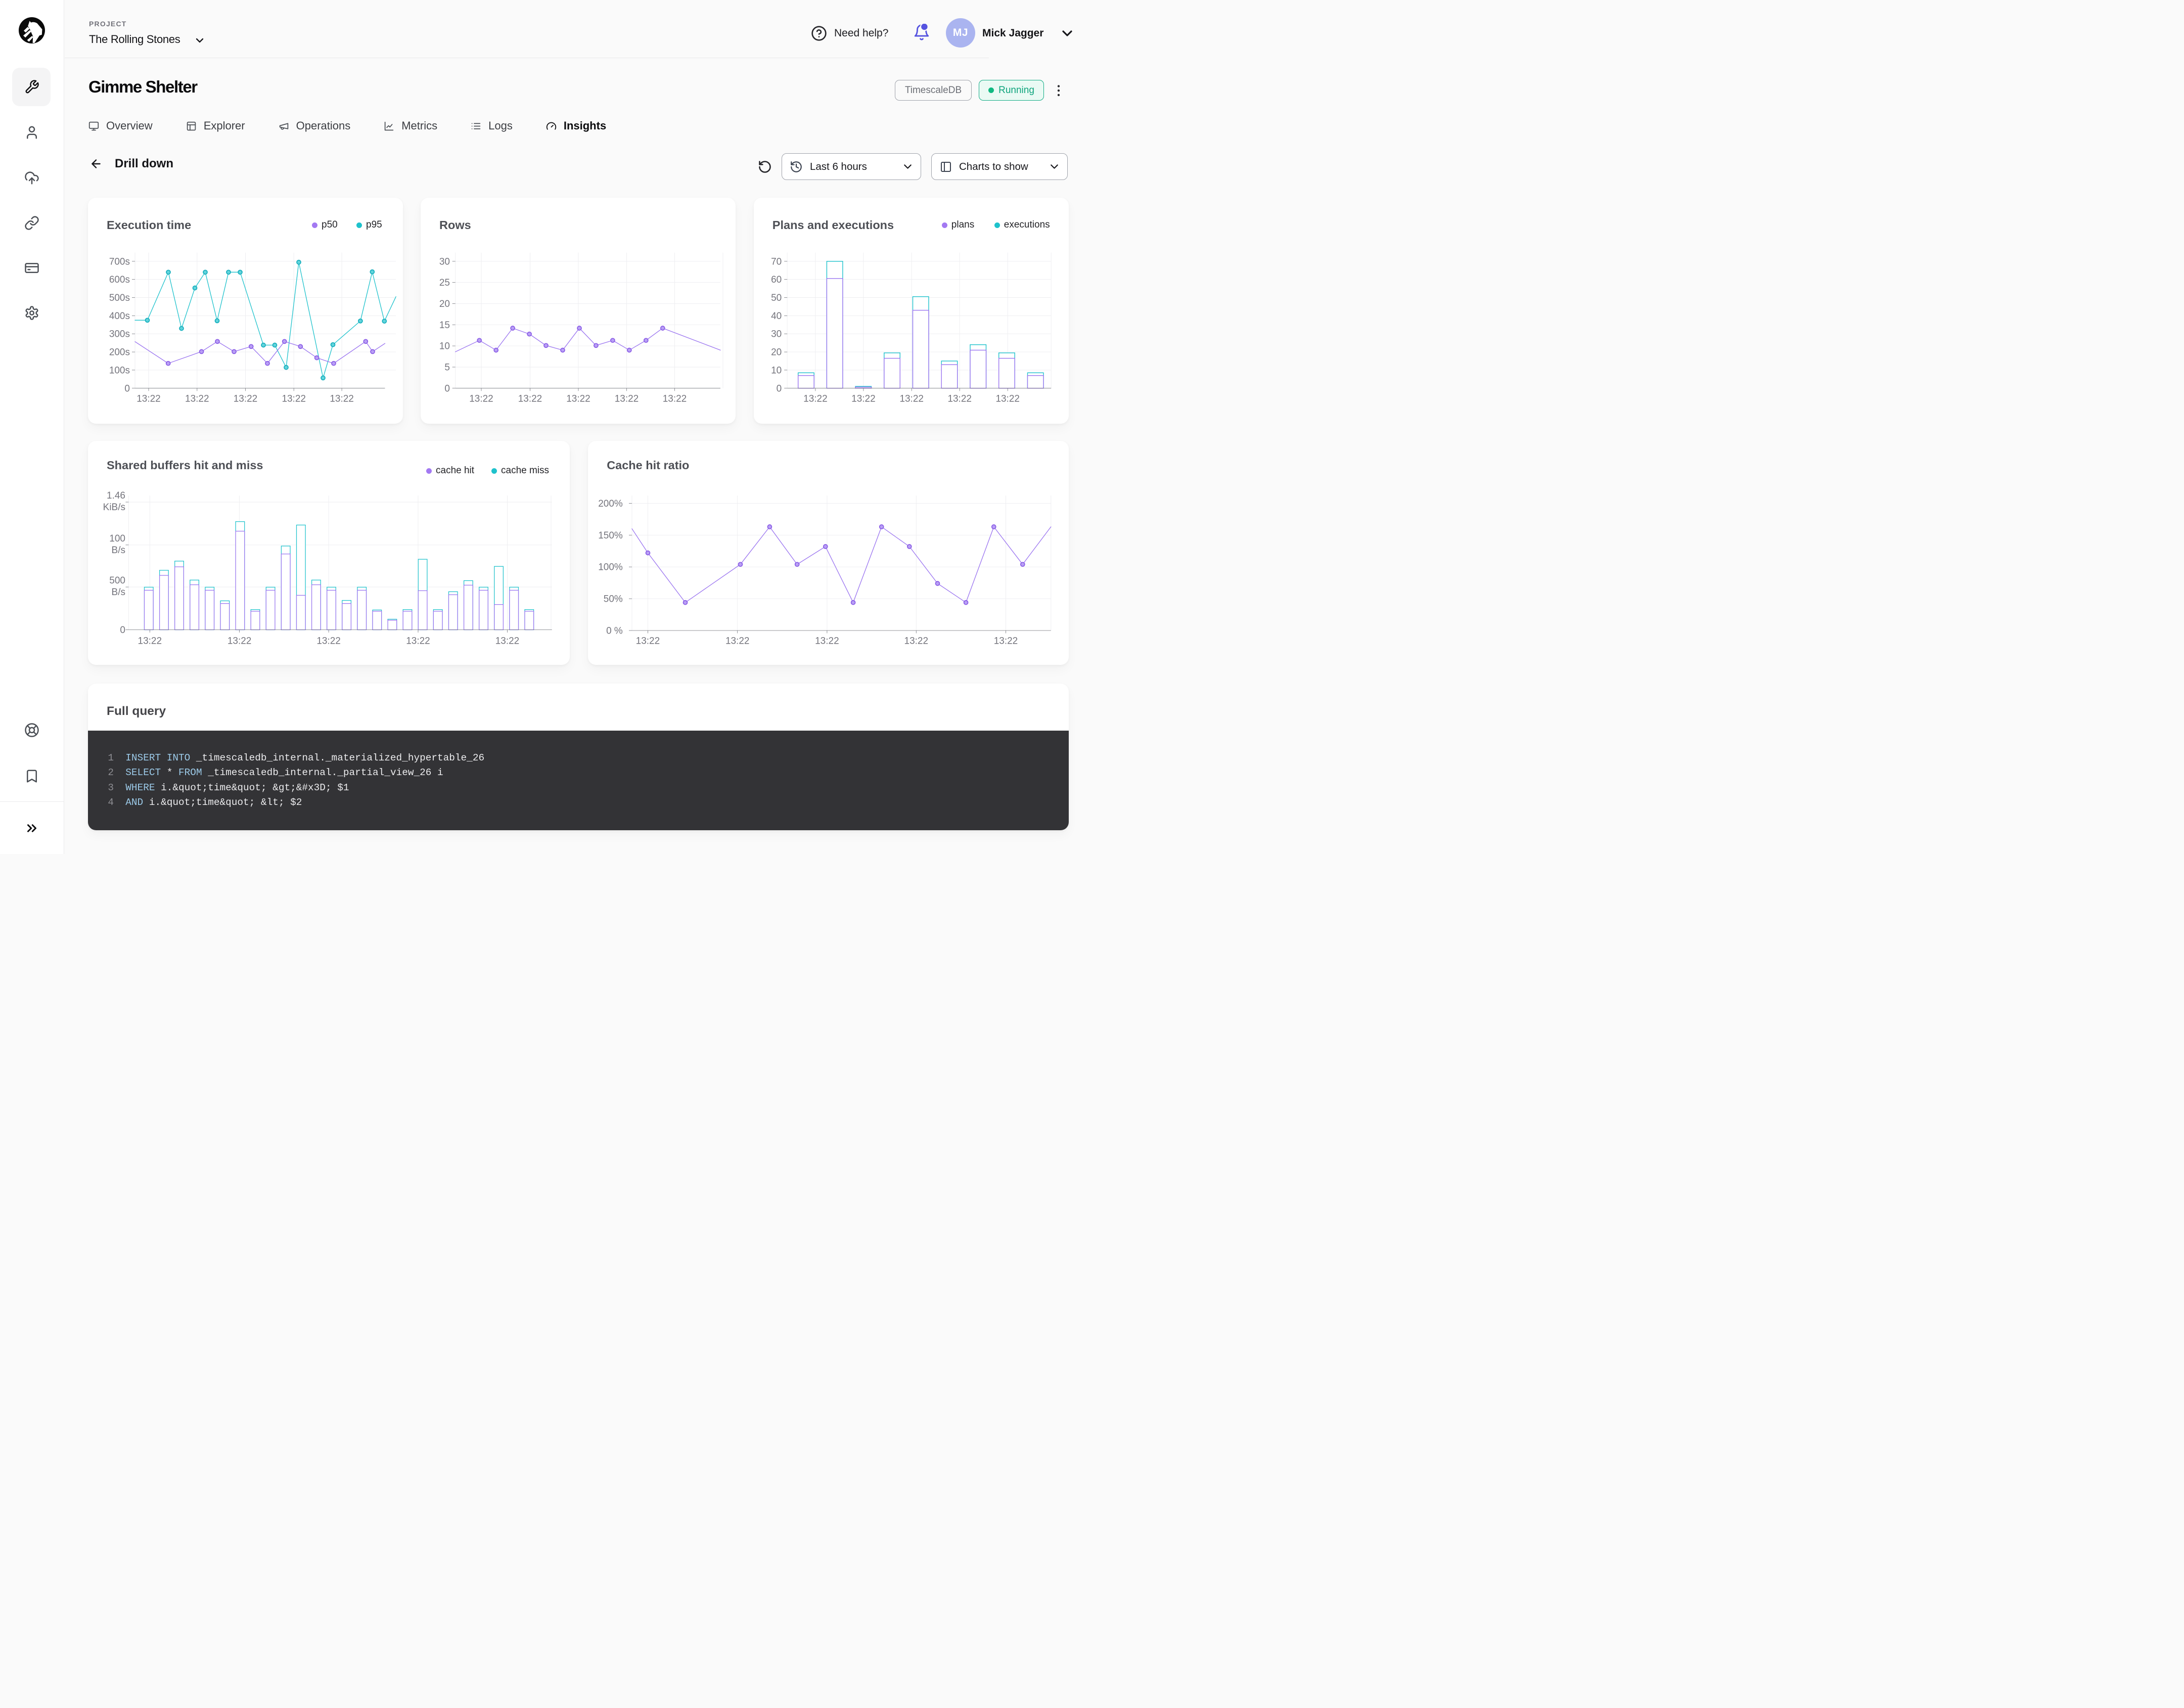 This screenshot has height=1708, width=2184. Describe the element at coordinates (119, 335) in the screenshot. I see `svg-text: 300s` at that location.